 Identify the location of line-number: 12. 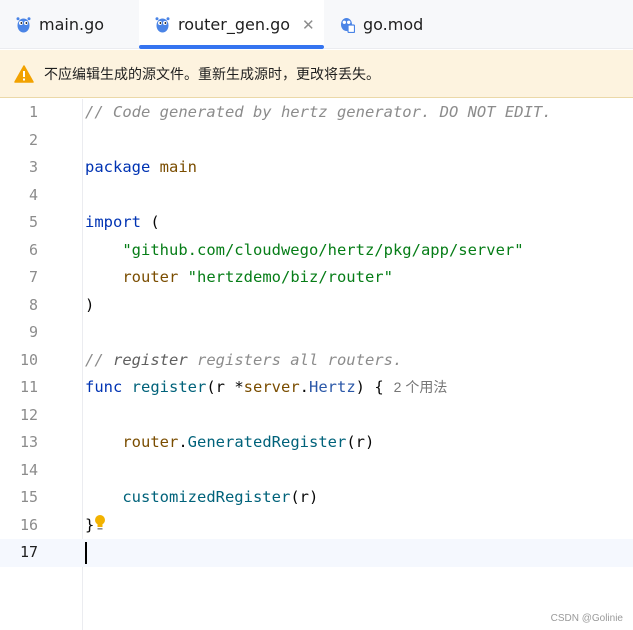
(28, 414).